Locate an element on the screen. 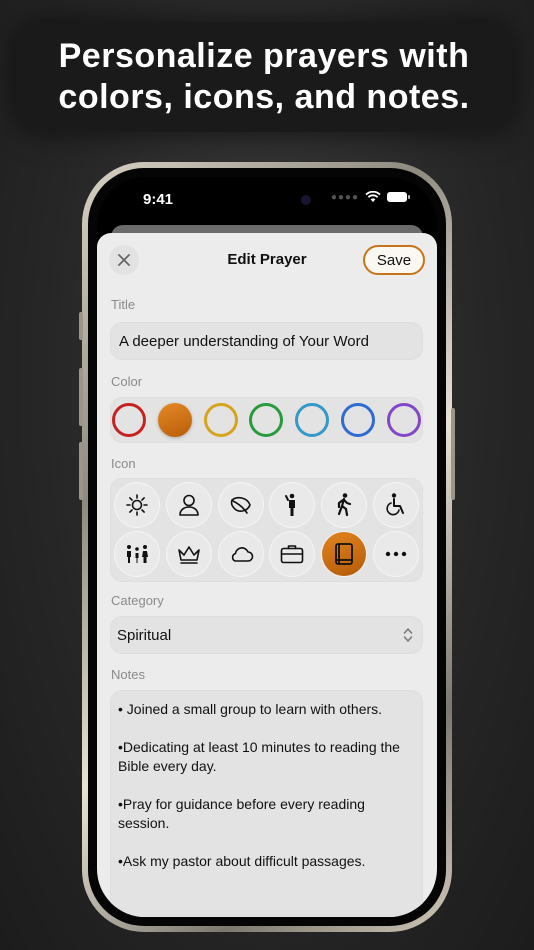 The width and height of the screenshot is (534, 950). wifi-icon is located at coordinates (373, 196).